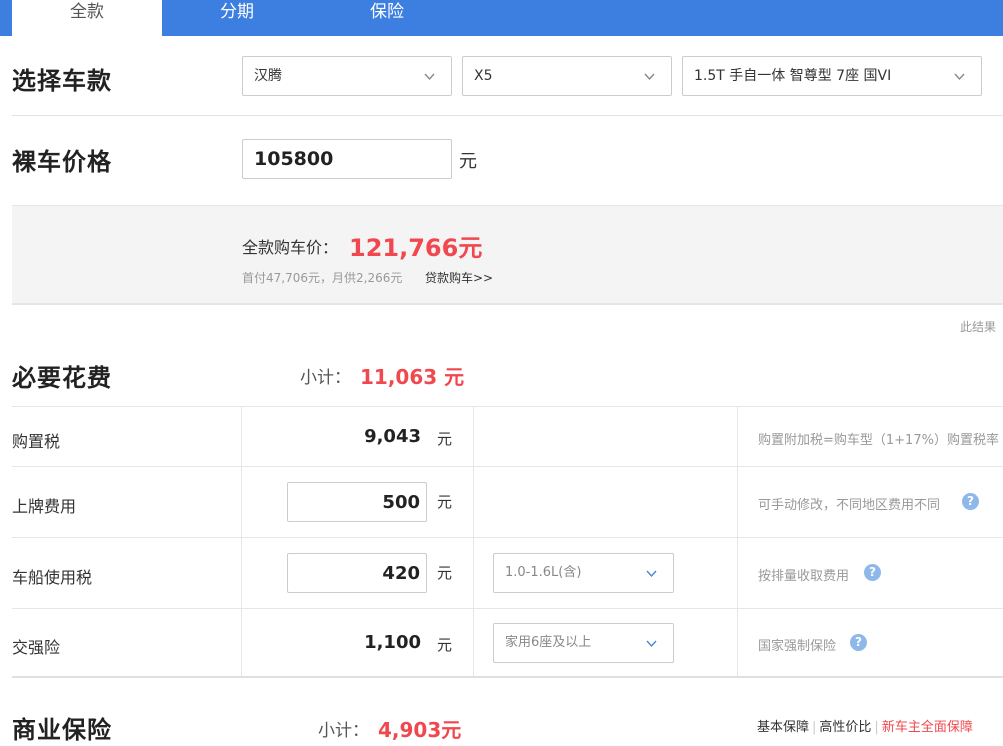 This screenshot has height=746, width=1003. What do you see at coordinates (543, 572) in the screenshot?
I see `displacement-select-value: 1.0-1.6L(含)` at bounding box center [543, 572].